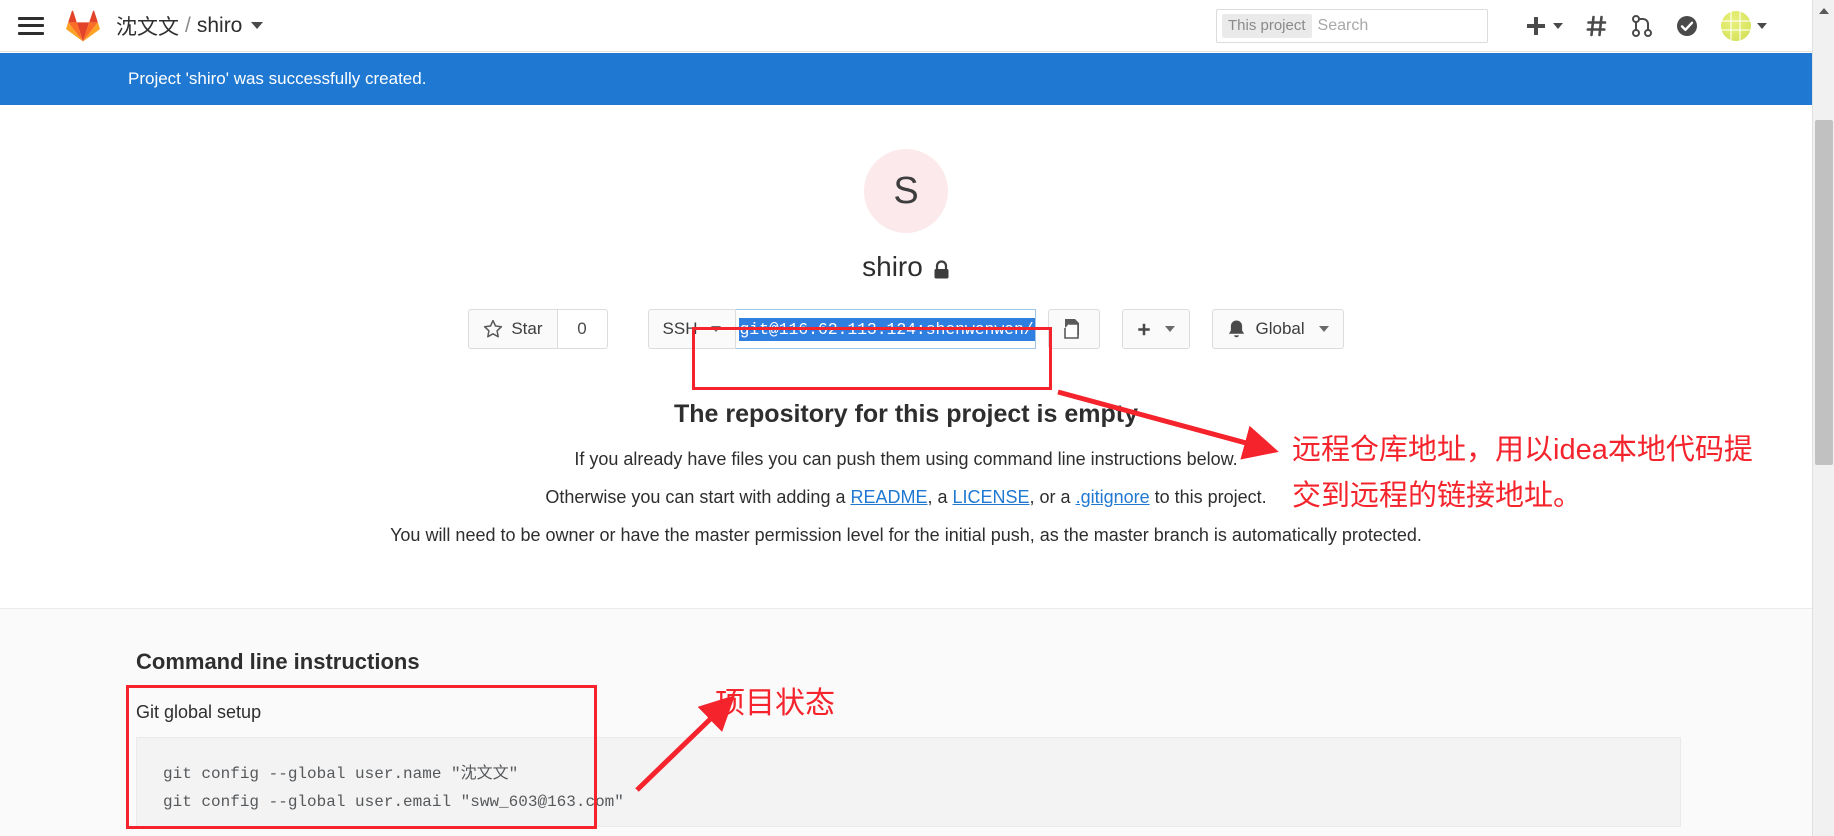 This screenshot has height=836, width=1834. Describe the element at coordinates (1155, 329) in the screenshot. I see `add-to-project-dropdown` at that location.